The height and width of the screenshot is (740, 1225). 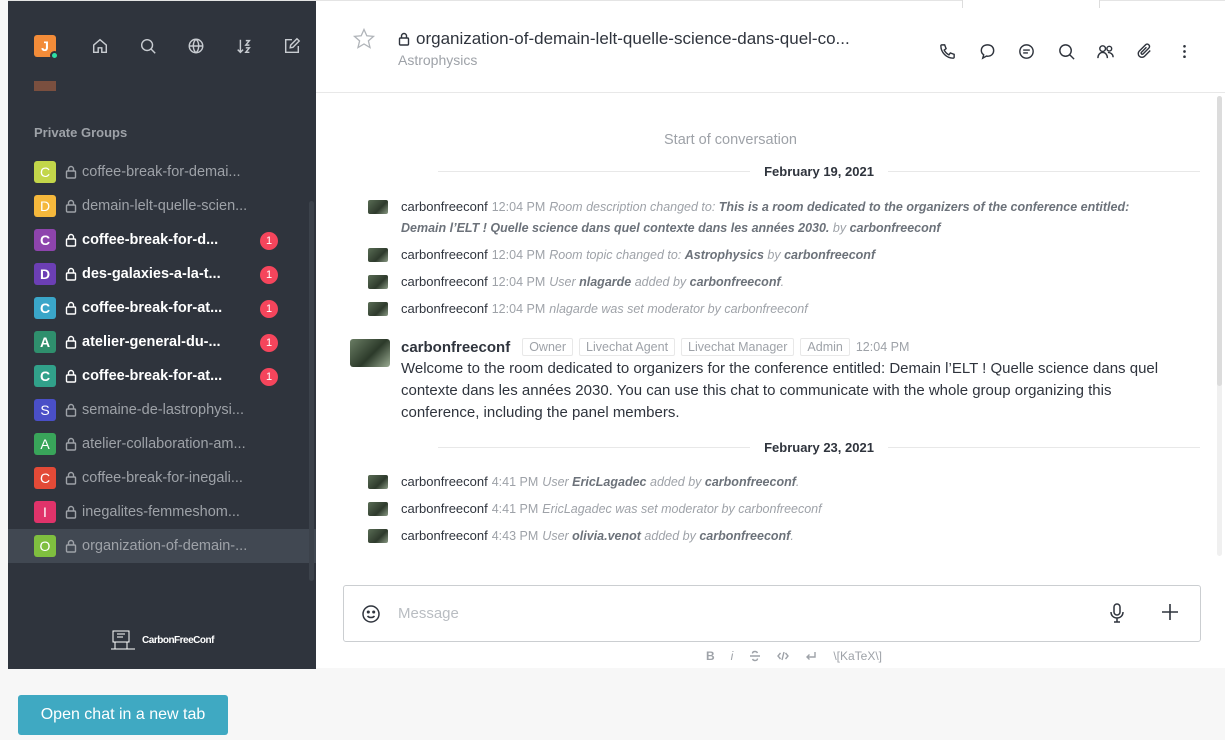 I want to click on katex-button: \[KaTeX\], so click(x=857, y=656).